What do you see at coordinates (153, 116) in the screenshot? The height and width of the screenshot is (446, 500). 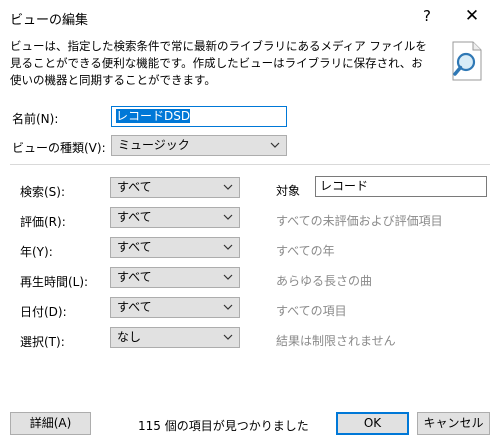 I see `name-input-selected-text: レコードDSD` at bounding box center [153, 116].